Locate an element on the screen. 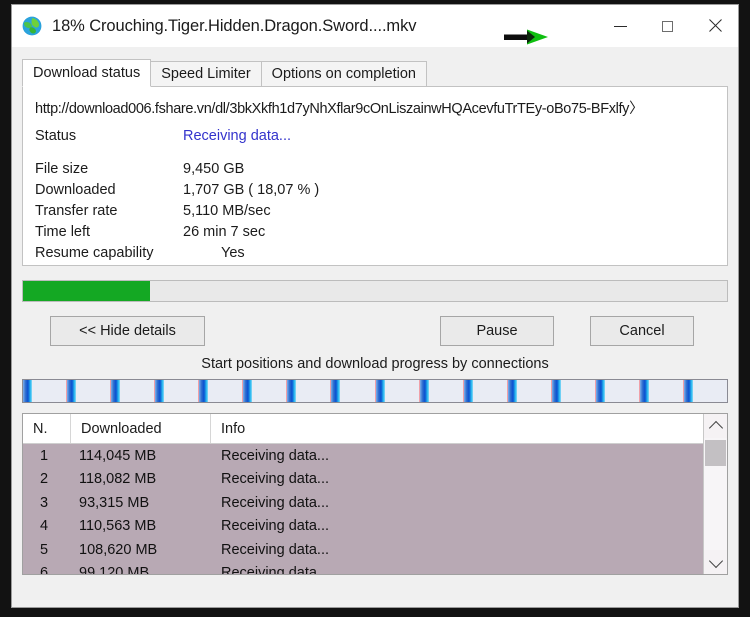 The height and width of the screenshot is (617, 750). cell-n: 3 is located at coordinates (44, 502).